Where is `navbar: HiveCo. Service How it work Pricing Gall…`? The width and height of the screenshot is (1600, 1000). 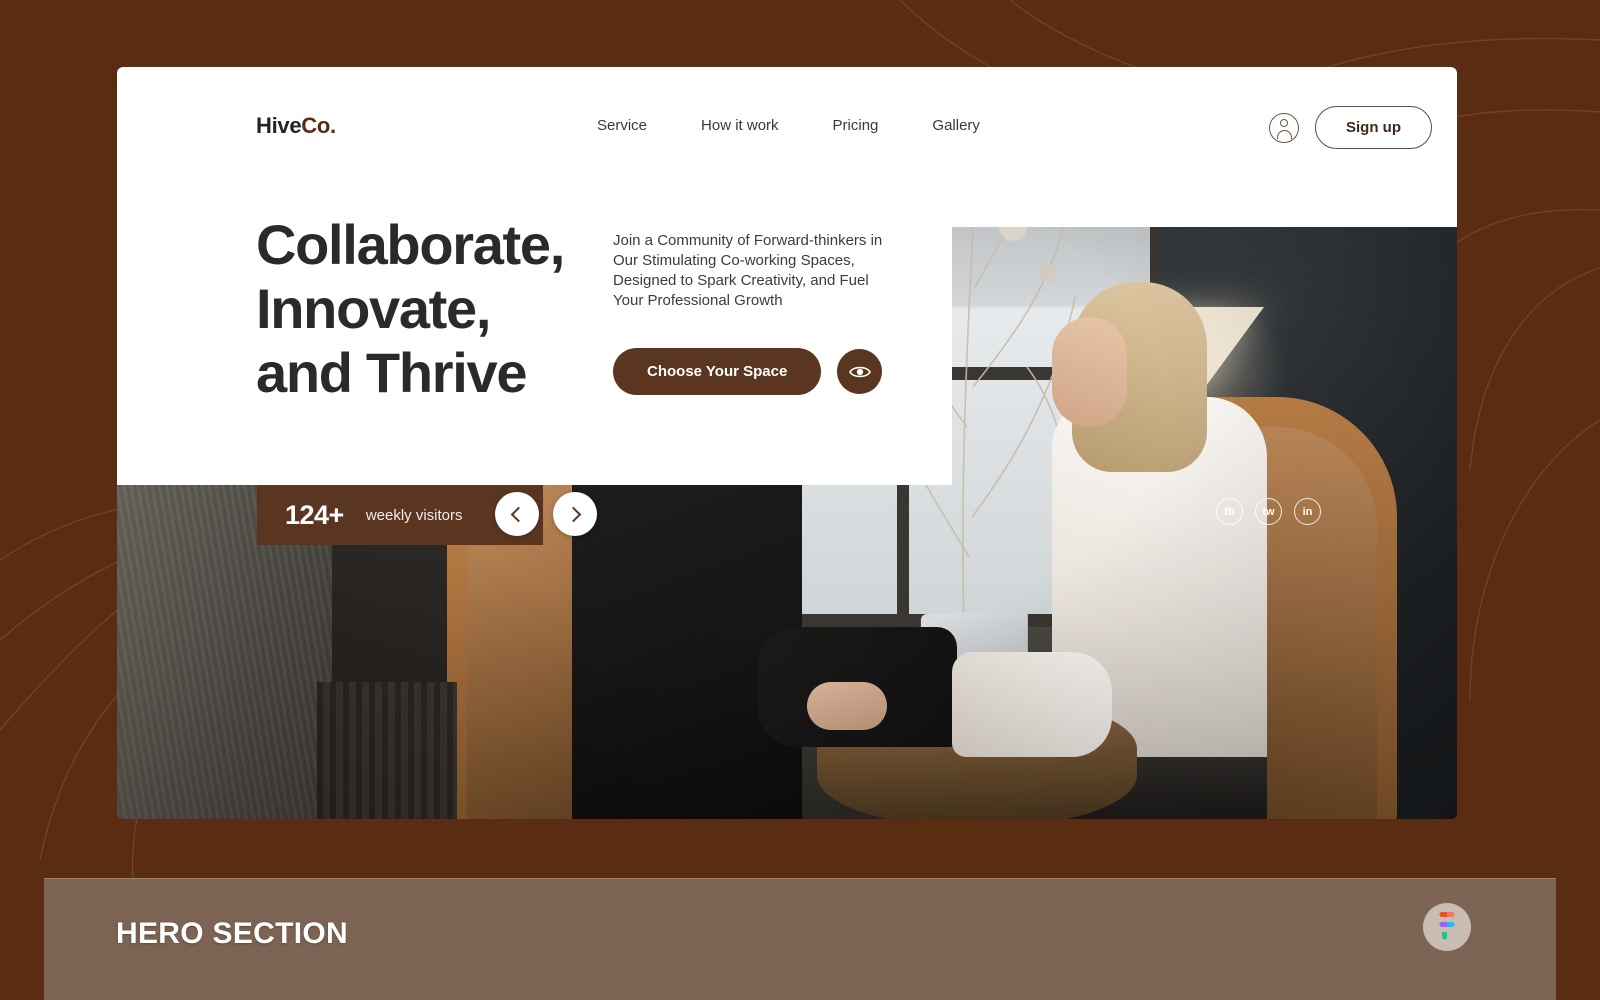
navbar: HiveCo. Service How it work Pricing Gall… is located at coordinates (787, 147).